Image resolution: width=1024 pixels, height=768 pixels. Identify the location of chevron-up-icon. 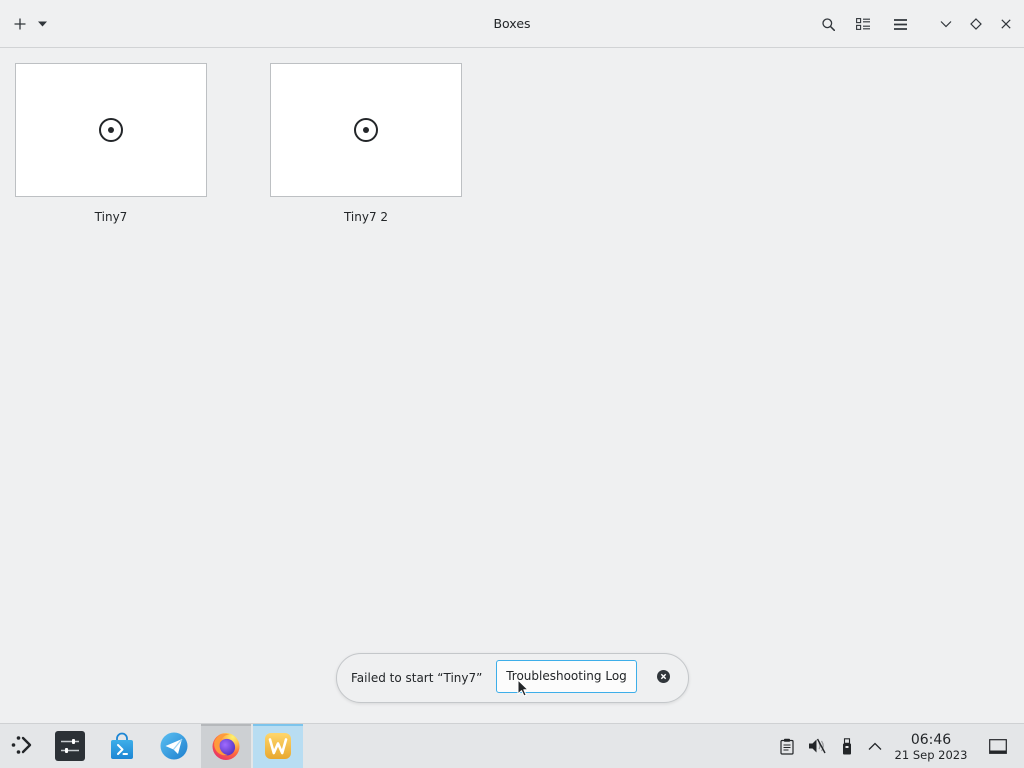
(875, 746).